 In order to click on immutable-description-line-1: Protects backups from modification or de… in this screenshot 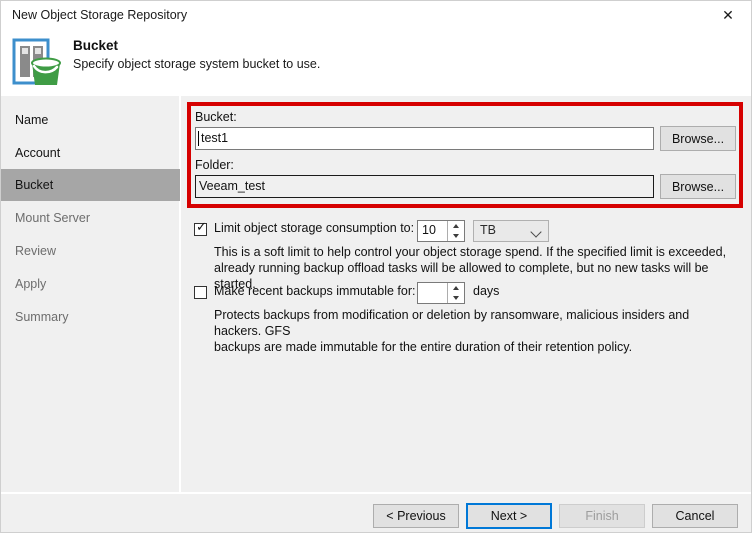, I will do `click(452, 323)`.